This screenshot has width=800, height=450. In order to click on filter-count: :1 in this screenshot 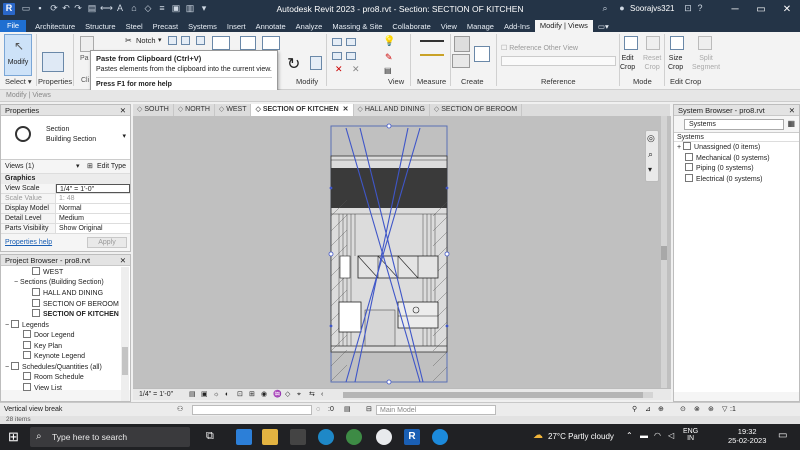, I will do `click(733, 410)`.